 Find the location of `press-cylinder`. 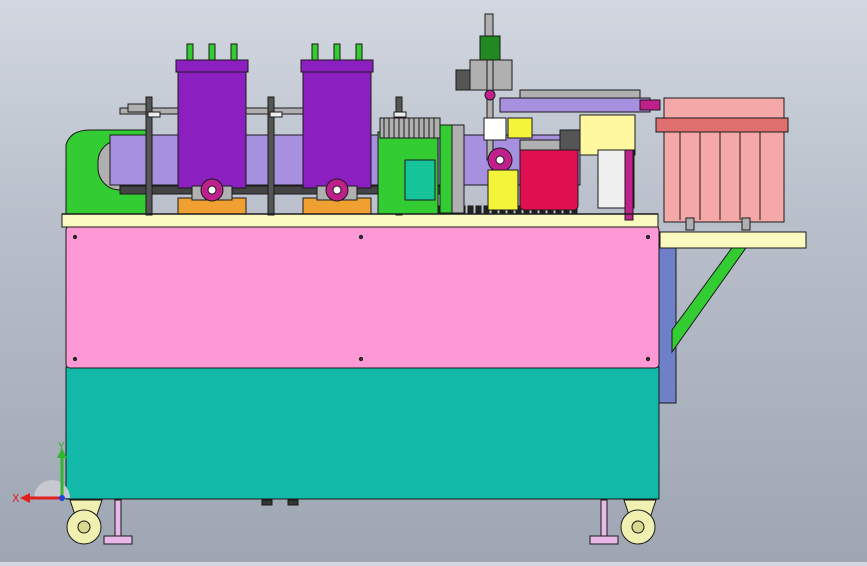

press-cylinder is located at coordinates (490, 48).